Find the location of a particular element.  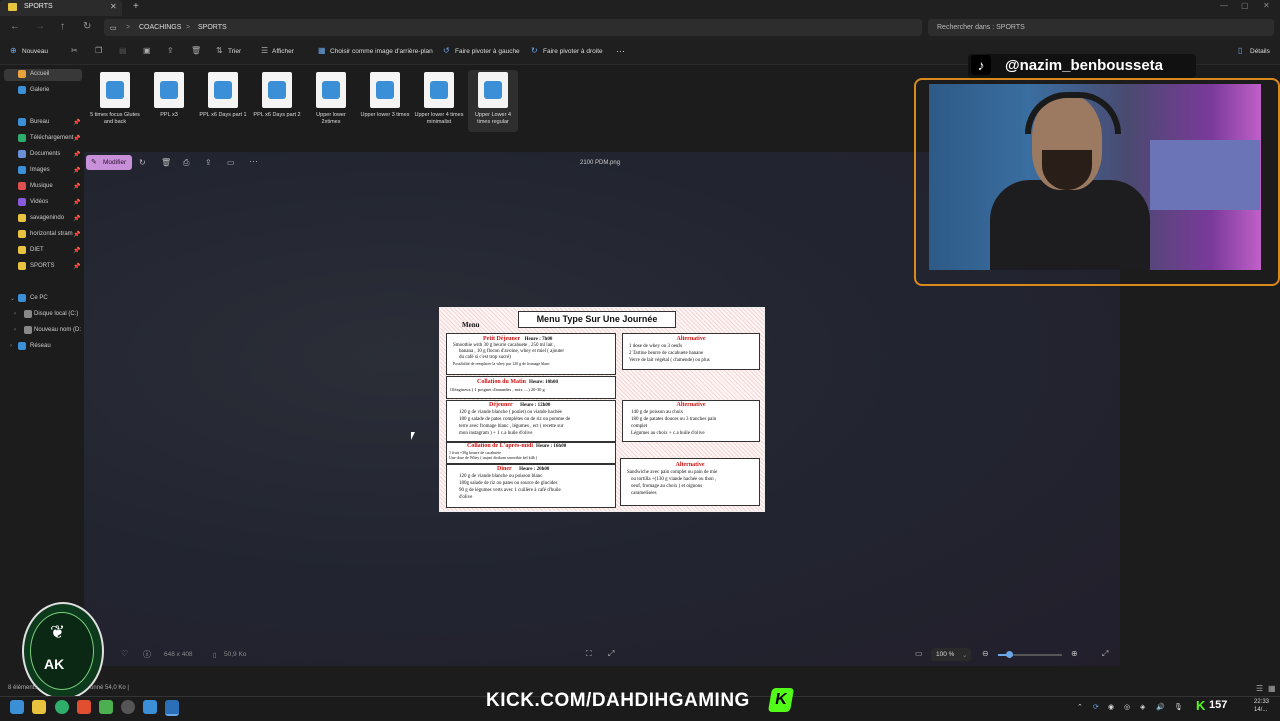

tray-app-icon: ◎ is located at coordinates (1127, 707).